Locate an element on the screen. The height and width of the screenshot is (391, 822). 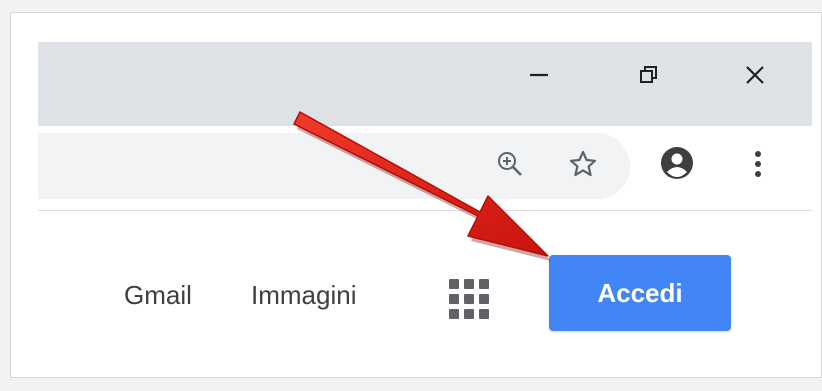
zoom-button is located at coordinates (510, 166).